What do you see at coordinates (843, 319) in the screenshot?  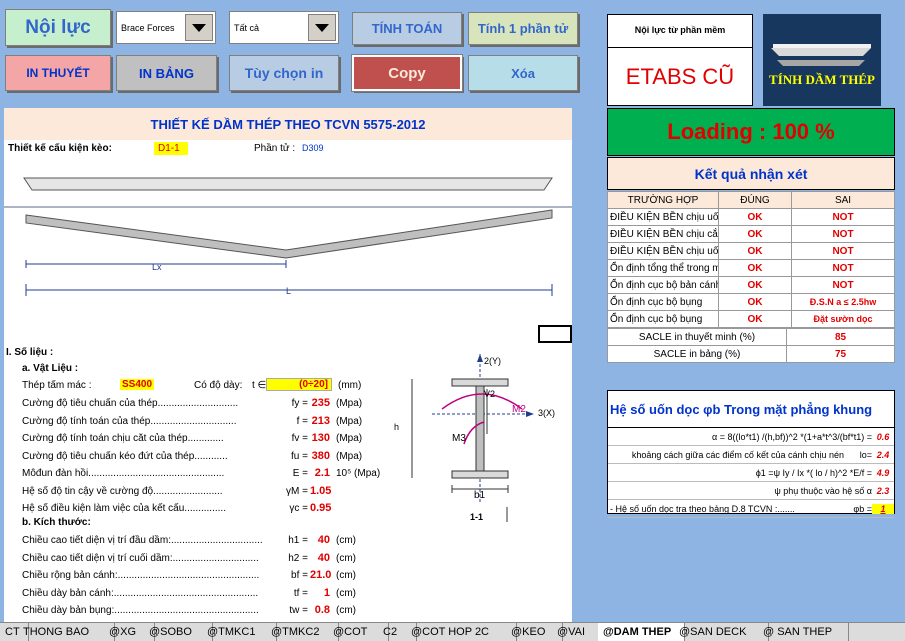 I see `not-cell: Đặt sườn dọc` at bounding box center [843, 319].